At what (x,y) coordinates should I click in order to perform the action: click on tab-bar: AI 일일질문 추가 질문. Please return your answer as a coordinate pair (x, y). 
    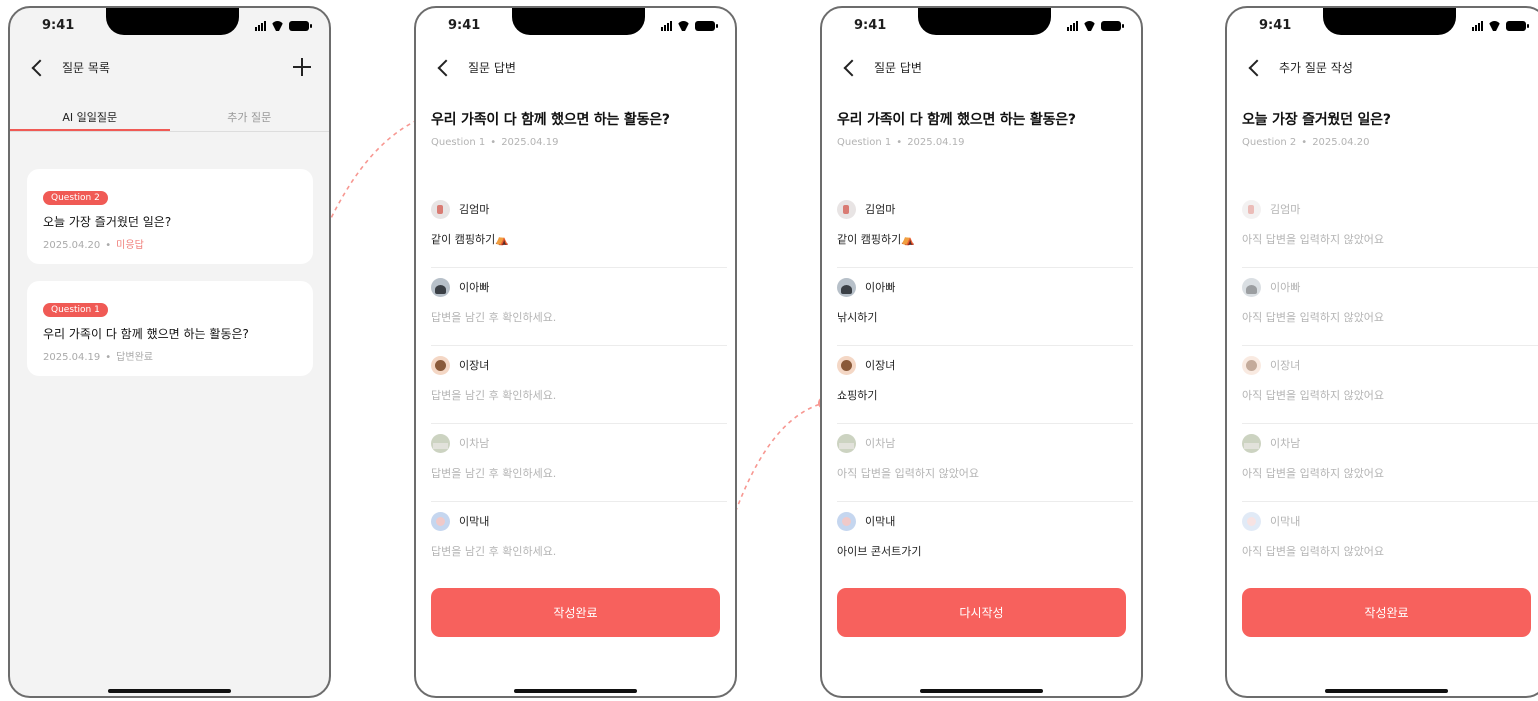
    Looking at the image, I should click on (169, 120).